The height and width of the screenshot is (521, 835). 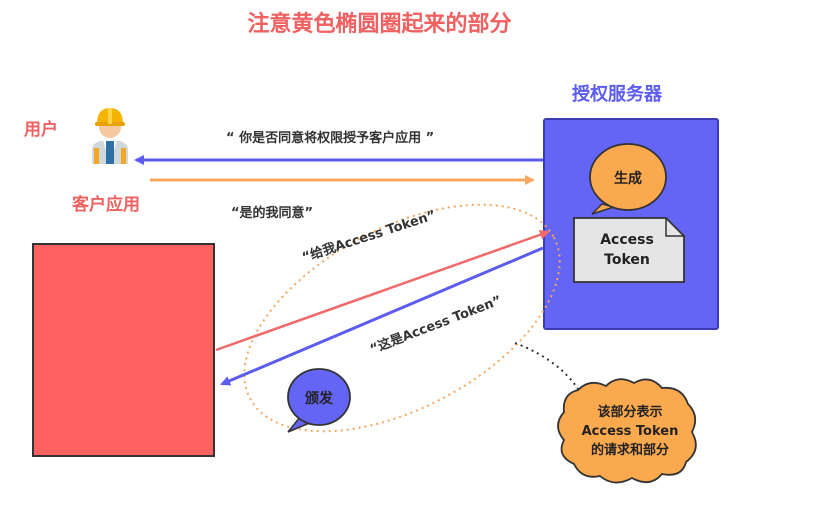 I want to click on generate-text: 生成, so click(x=628, y=179).